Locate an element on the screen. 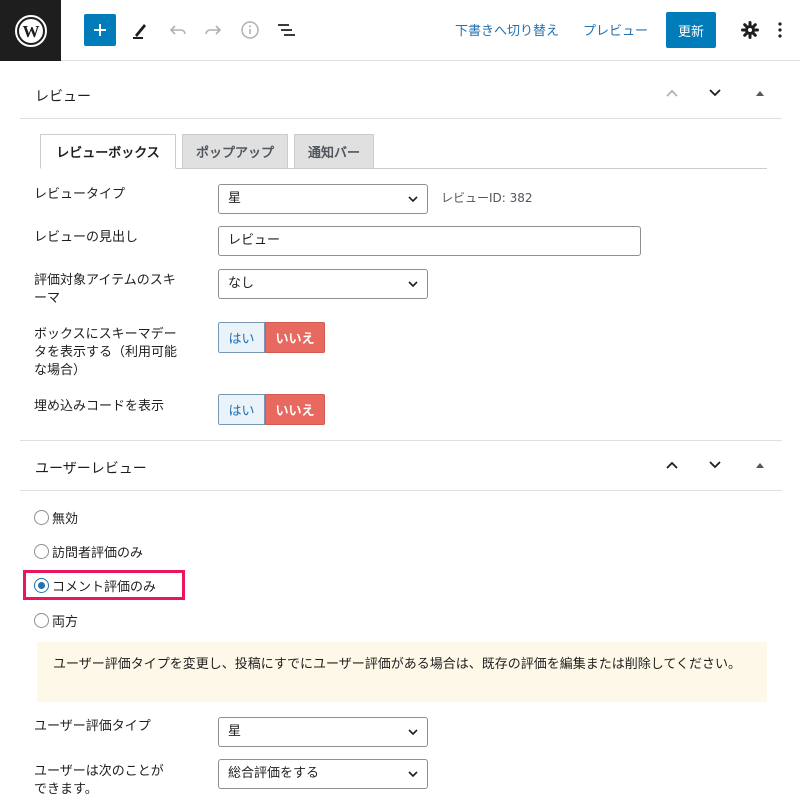 The width and height of the screenshot is (800, 810). show-embed-toggle: はい いいえ is located at coordinates (271, 409).